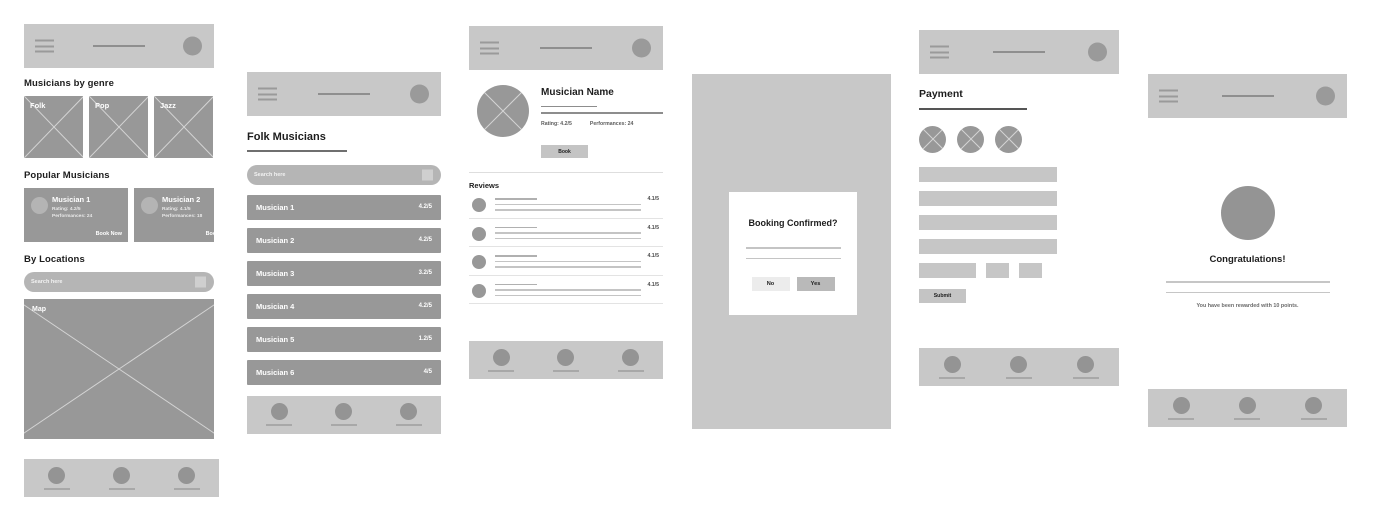 This screenshot has height=517, width=1400. I want to click on list-item: Musician 6 4/5, so click(344, 372).